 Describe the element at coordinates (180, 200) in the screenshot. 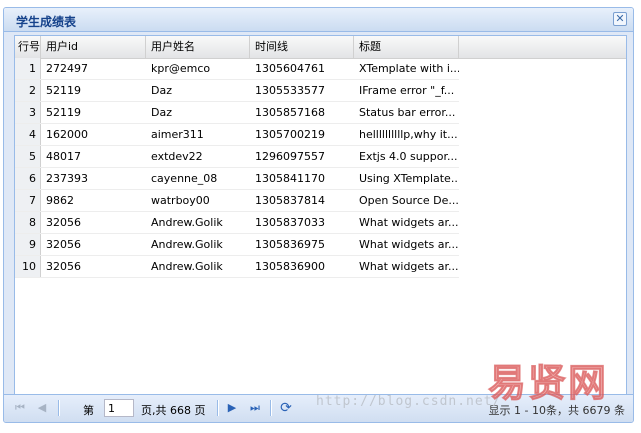

I see `cell-user-name: watrboy00` at that location.